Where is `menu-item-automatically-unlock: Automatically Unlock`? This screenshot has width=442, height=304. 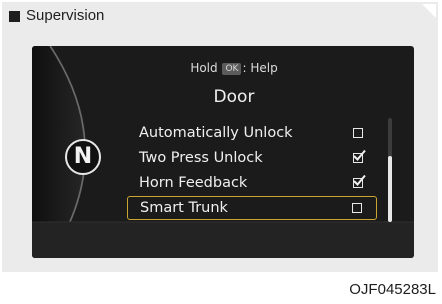 menu-item-automatically-unlock: Automatically Unlock is located at coordinates (252, 132).